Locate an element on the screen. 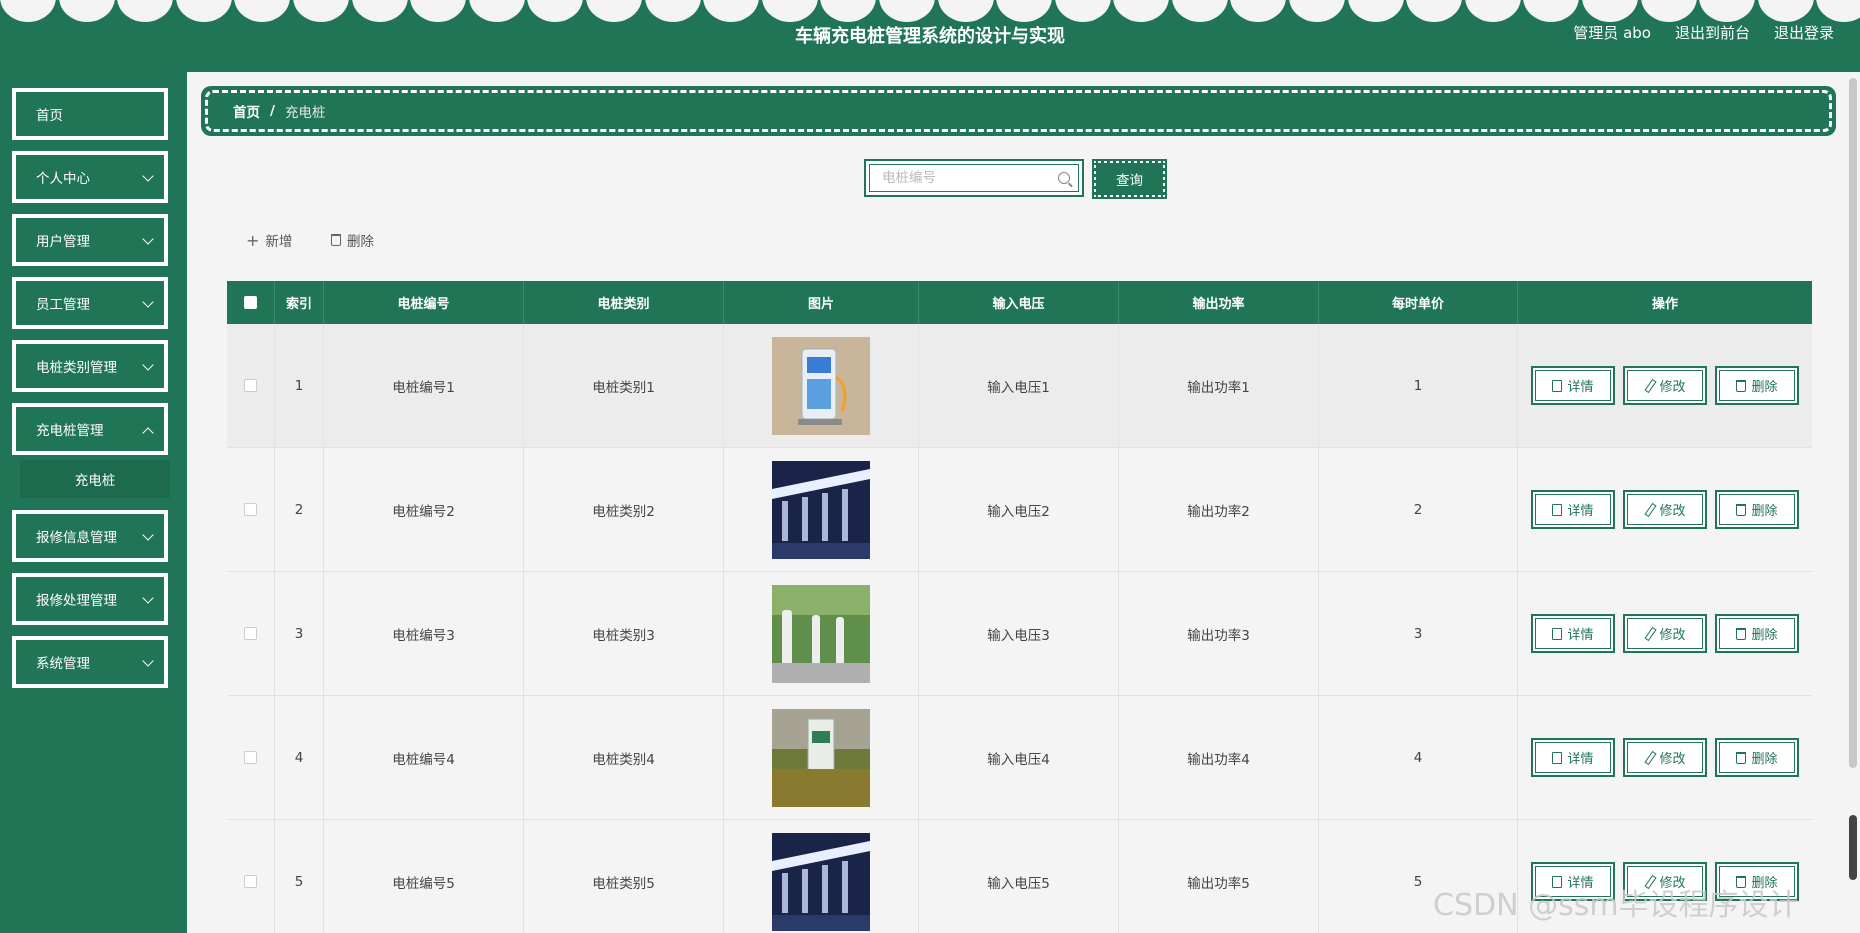  select-all-checkbox is located at coordinates (250, 302).